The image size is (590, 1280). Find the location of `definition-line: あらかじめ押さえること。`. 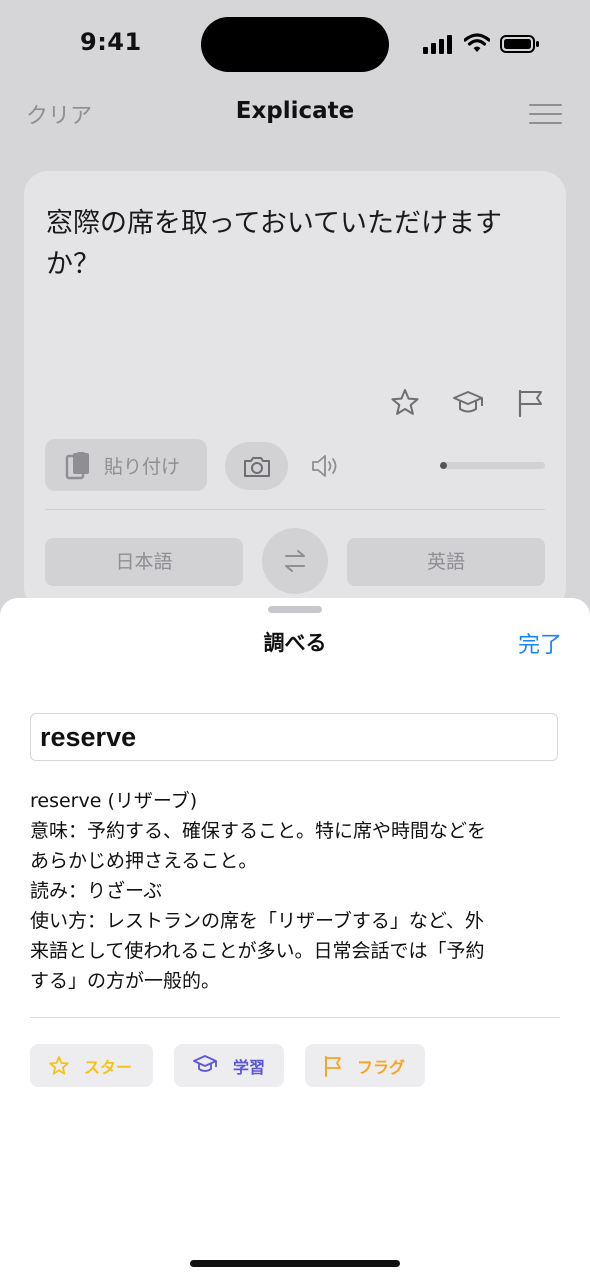

definition-line: あらかじめ押さえること。 is located at coordinates (144, 861).